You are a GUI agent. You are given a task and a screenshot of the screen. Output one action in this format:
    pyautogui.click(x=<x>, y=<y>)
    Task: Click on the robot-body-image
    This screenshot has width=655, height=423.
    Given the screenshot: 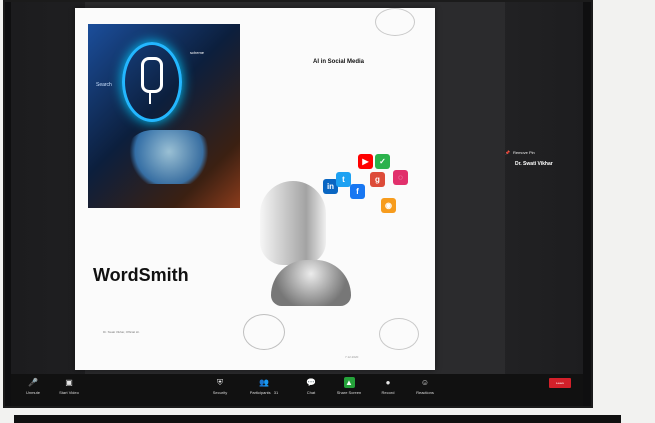 What is the action you would take?
    pyautogui.click(x=311, y=283)
    